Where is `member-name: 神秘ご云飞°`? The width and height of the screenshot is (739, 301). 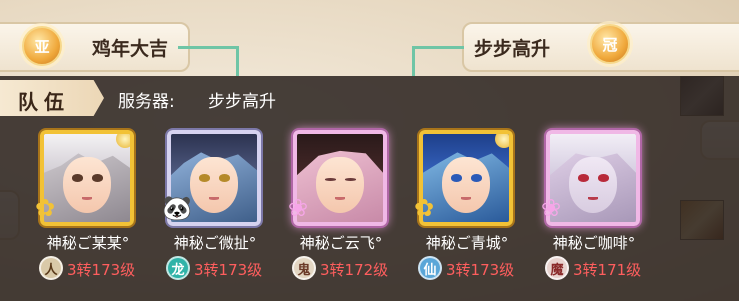 member-name: 神秘ご云飞° is located at coordinates (341, 243).